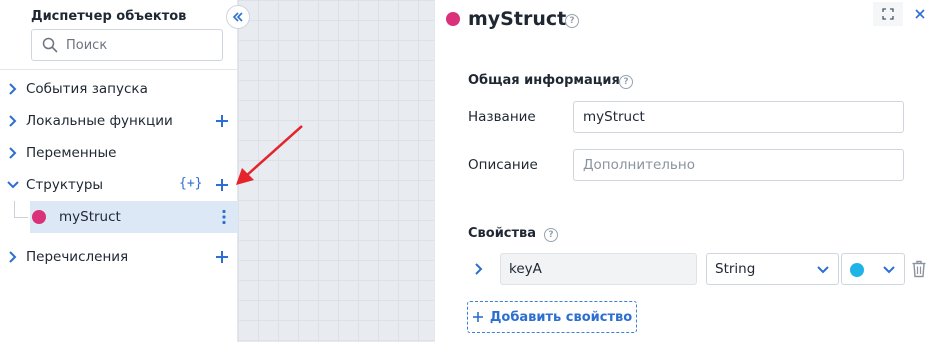  I want to click on search-box, so click(127, 45).